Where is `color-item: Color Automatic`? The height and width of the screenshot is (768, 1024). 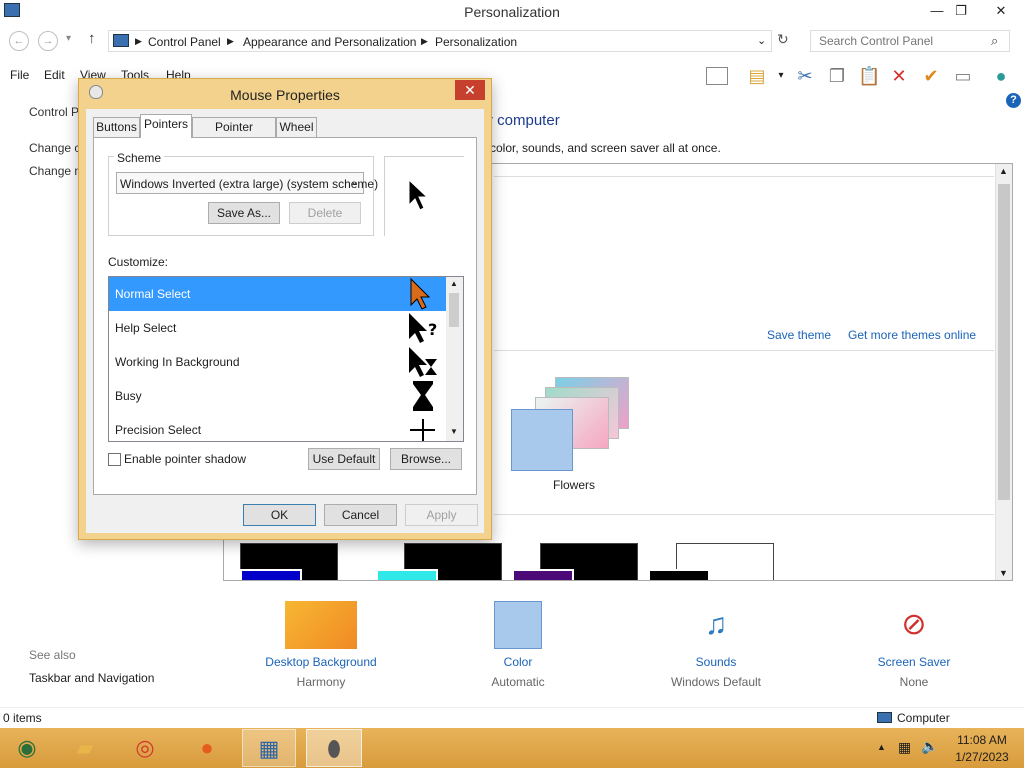 color-item: Color Automatic is located at coordinates (518, 645).